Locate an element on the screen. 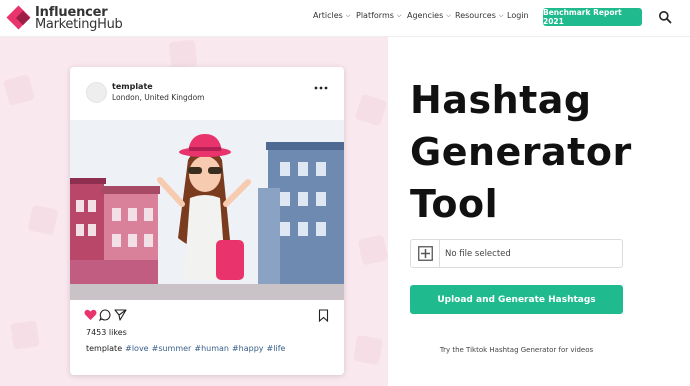  nav-platforms-label: Platforms is located at coordinates (375, 15).